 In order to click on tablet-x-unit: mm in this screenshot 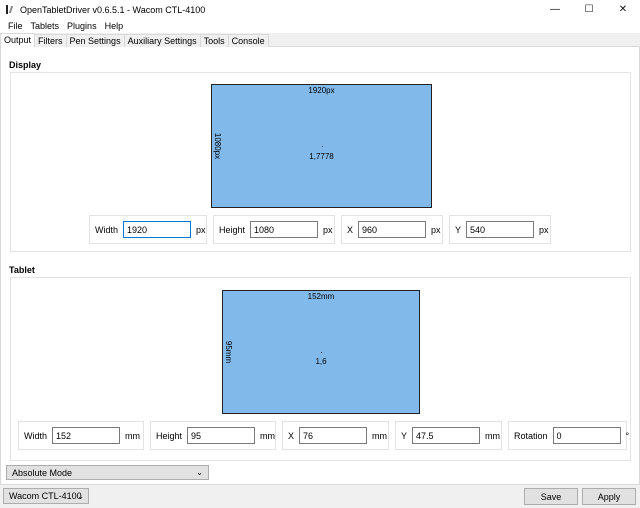, I will do `click(380, 435)`.